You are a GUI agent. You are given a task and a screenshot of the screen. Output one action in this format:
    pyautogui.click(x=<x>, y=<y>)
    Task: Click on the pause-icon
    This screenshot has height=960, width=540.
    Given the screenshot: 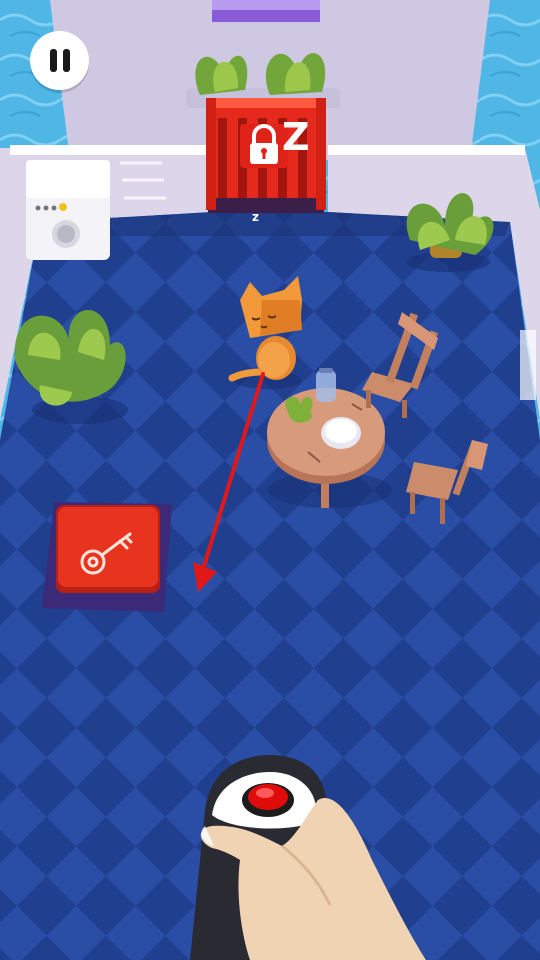 What is the action you would take?
    pyautogui.click(x=53, y=60)
    